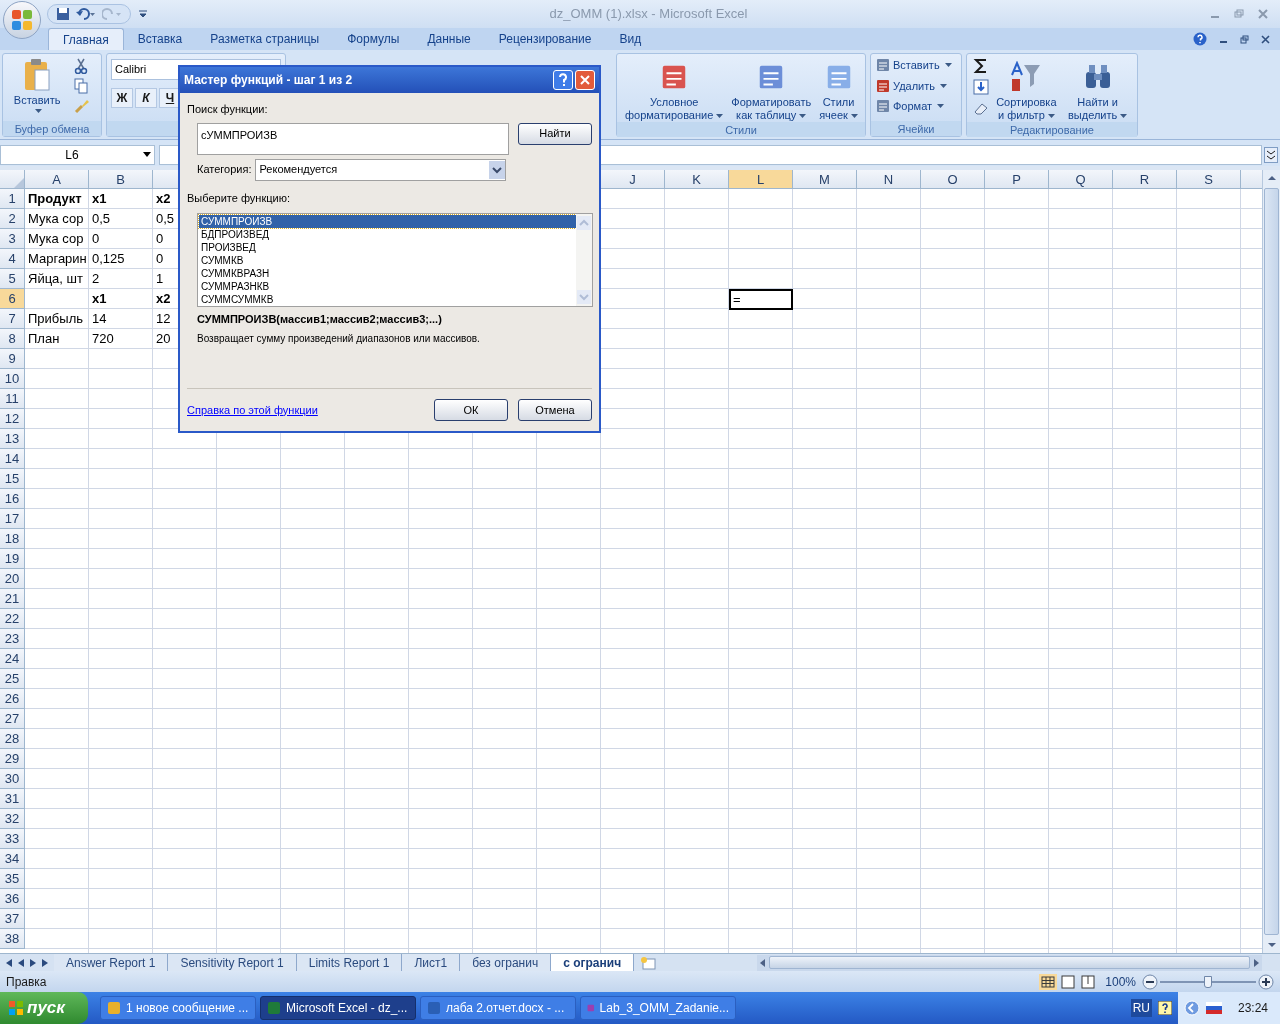  Describe the element at coordinates (224, 170) in the screenshot. I see `category-label: Категория:` at that location.